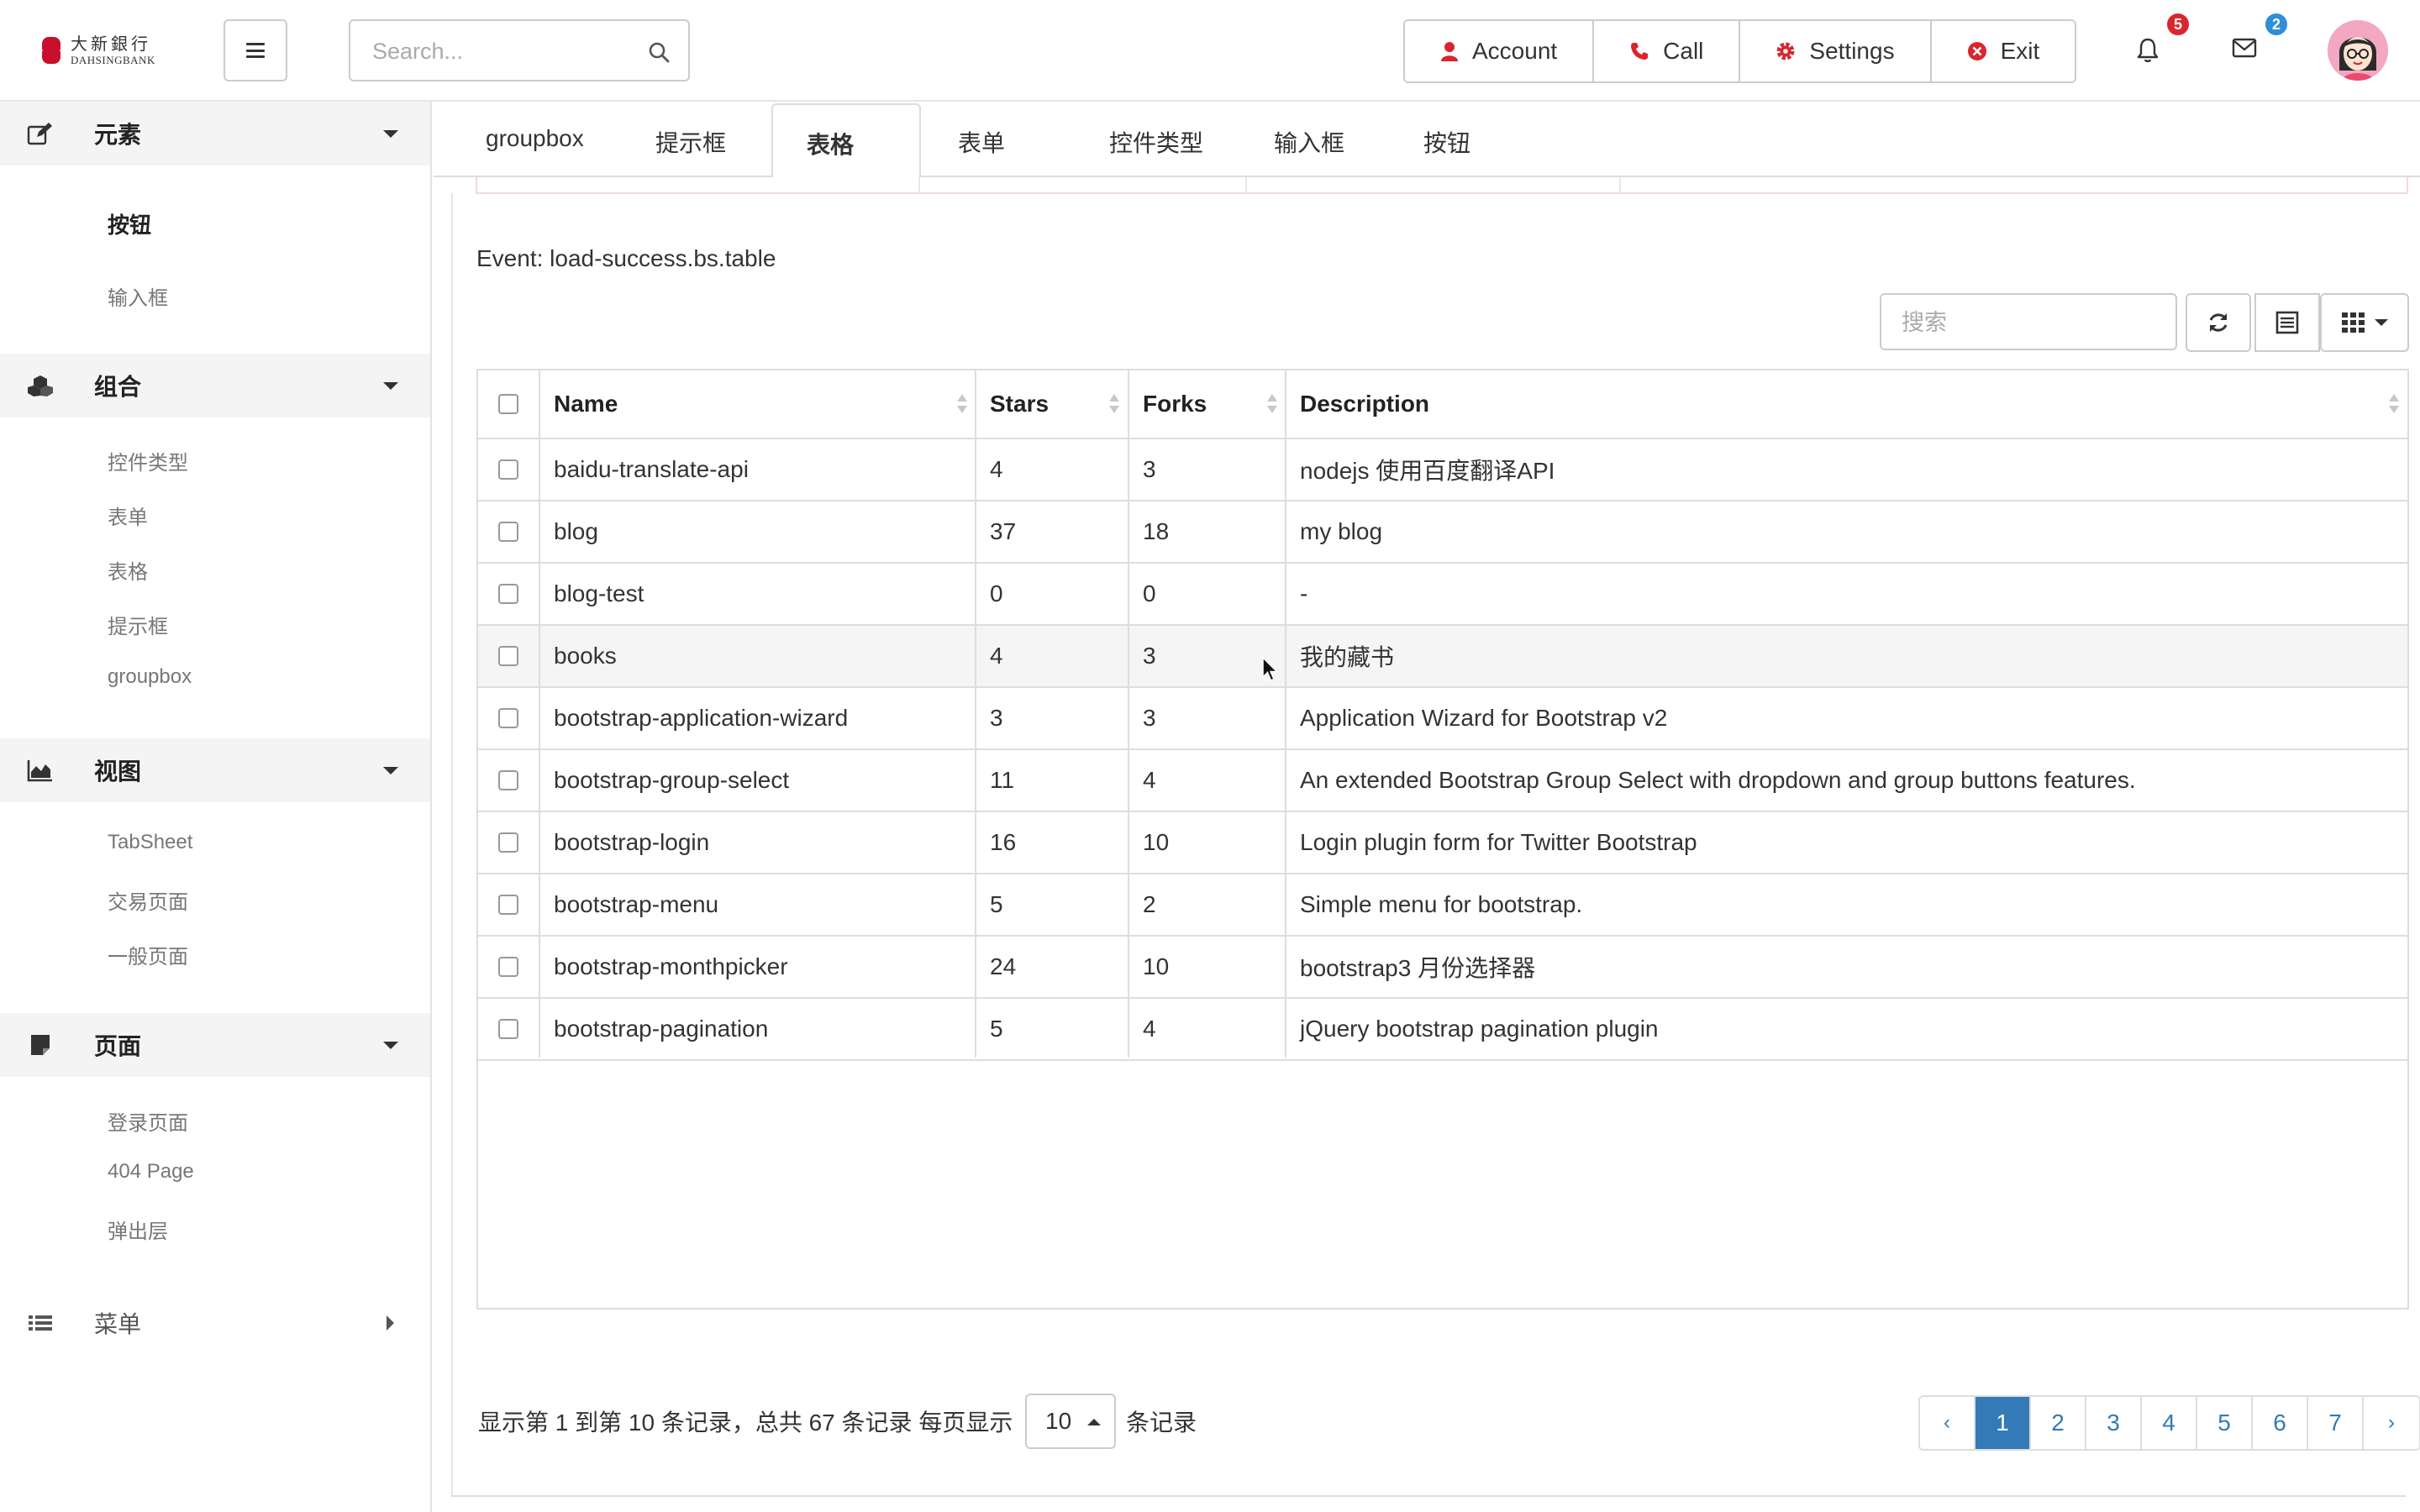 This screenshot has height=1512, width=2420. I want to click on cell-description: Login plugin form for Twitter Bootstrap, so click(1498, 842).